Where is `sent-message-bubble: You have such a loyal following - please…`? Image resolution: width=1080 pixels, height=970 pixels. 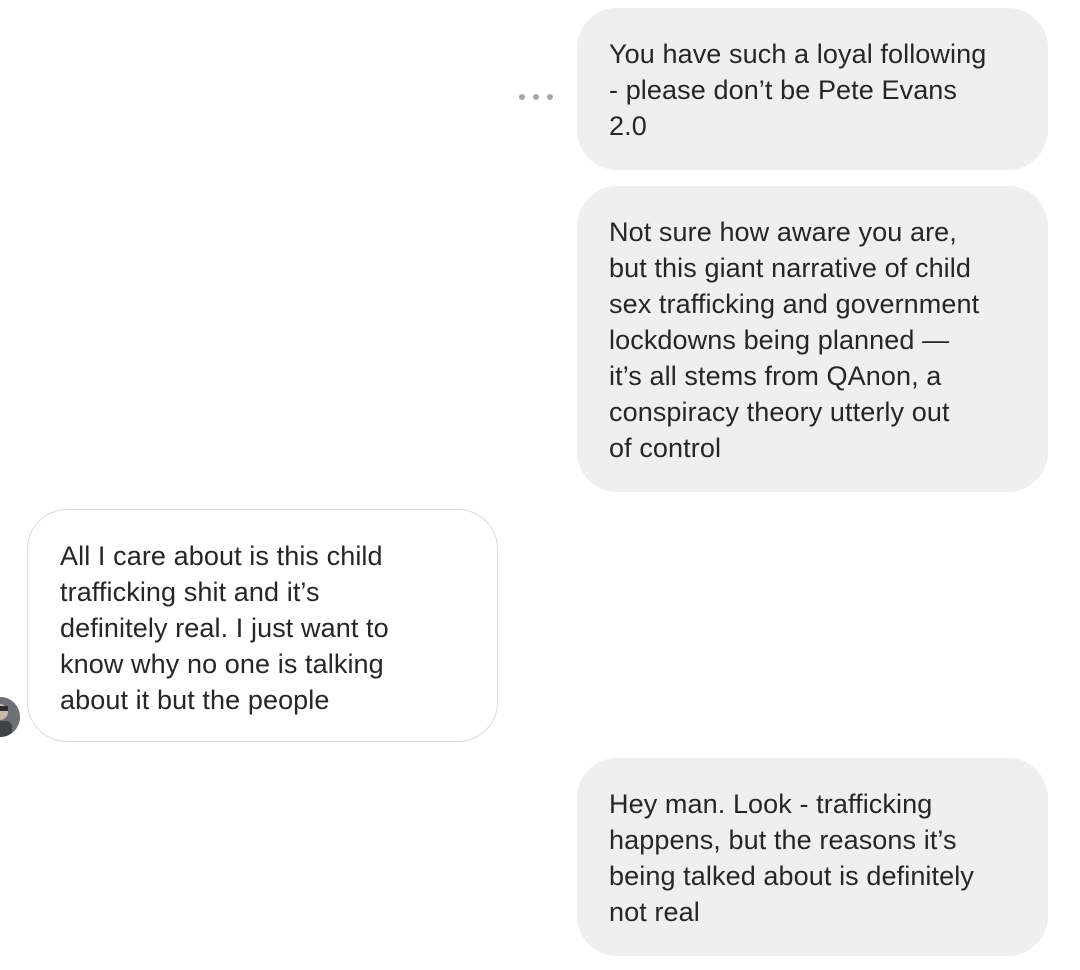
sent-message-bubble: You have such a loyal following - please… is located at coordinates (812, 89).